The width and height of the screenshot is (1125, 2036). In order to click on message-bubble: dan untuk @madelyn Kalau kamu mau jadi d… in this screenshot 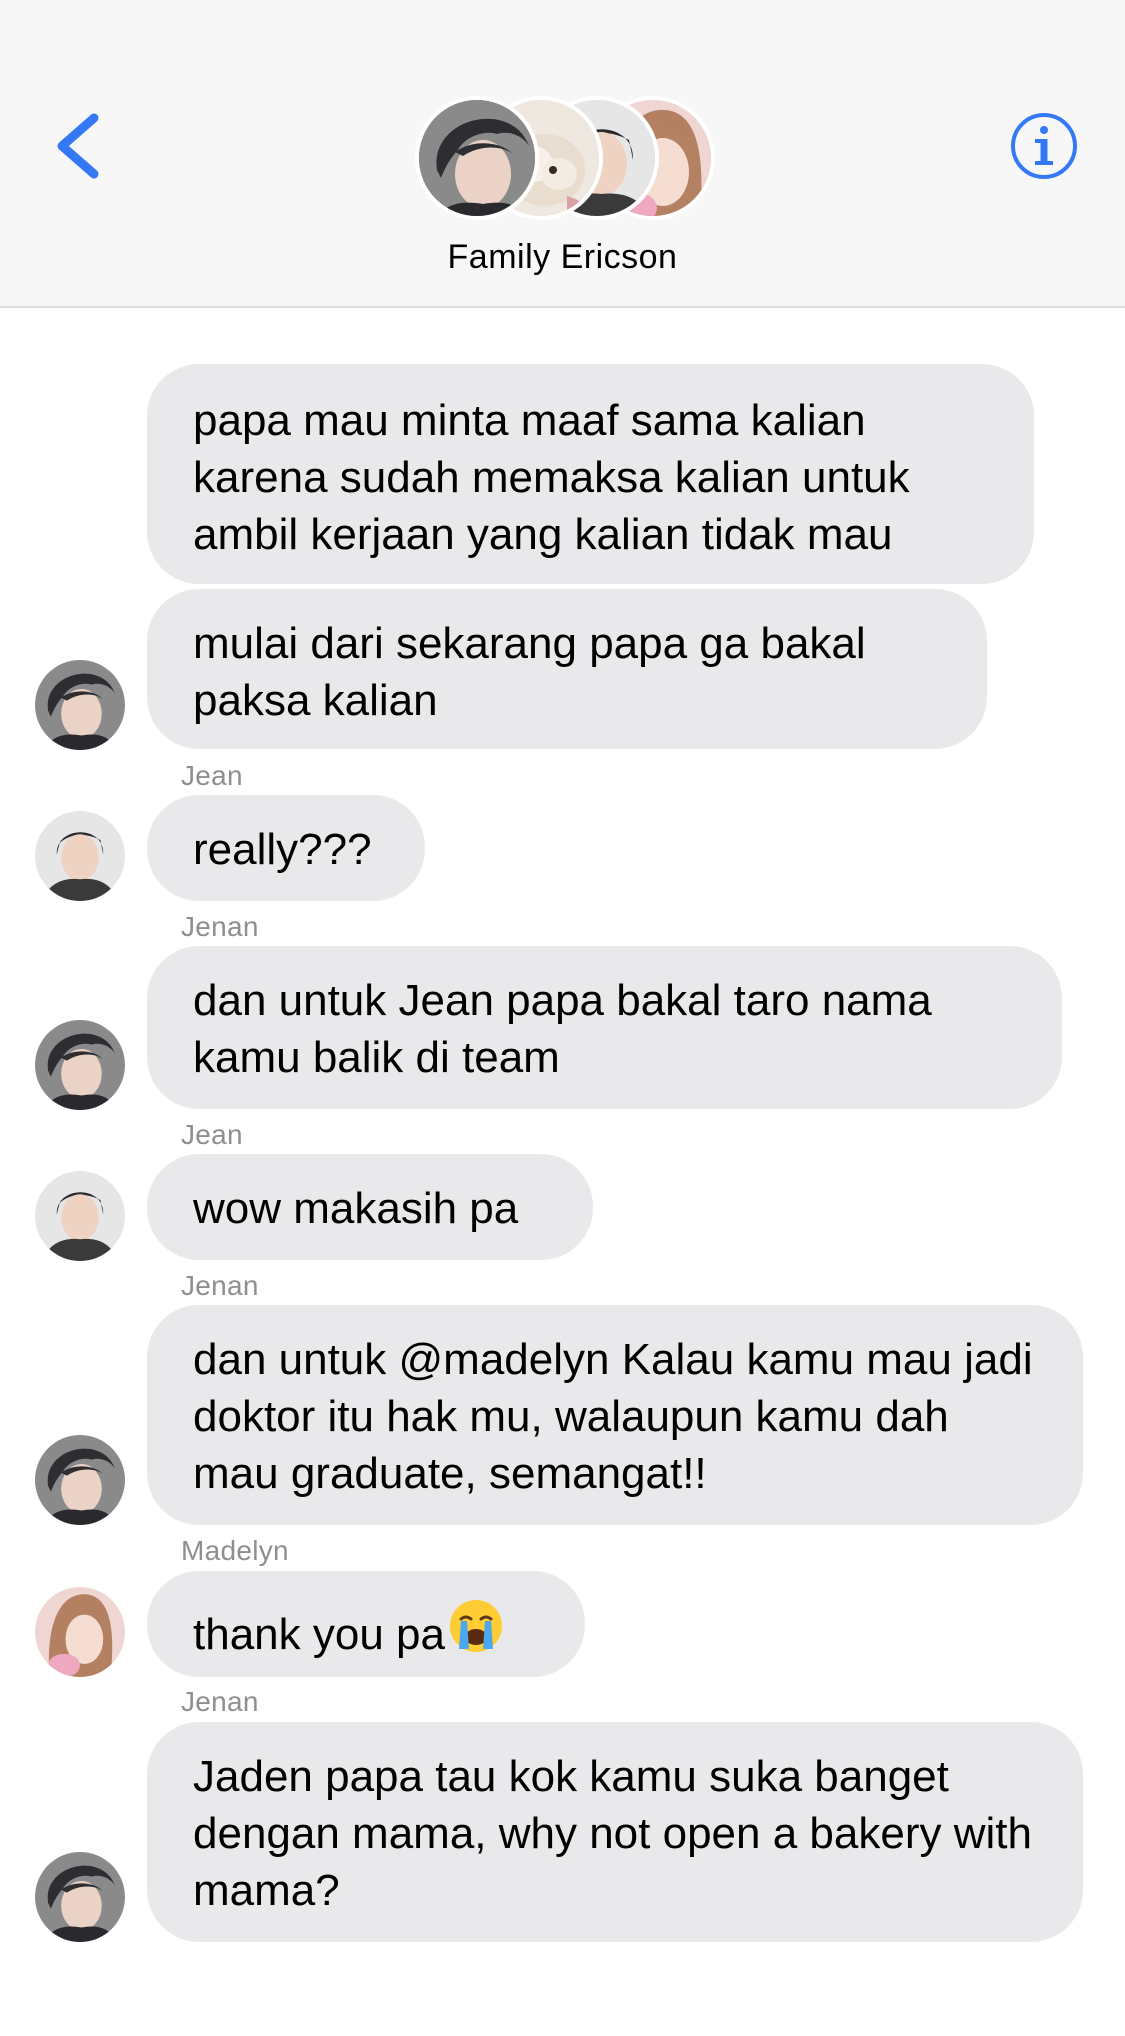, I will do `click(615, 1415)`.